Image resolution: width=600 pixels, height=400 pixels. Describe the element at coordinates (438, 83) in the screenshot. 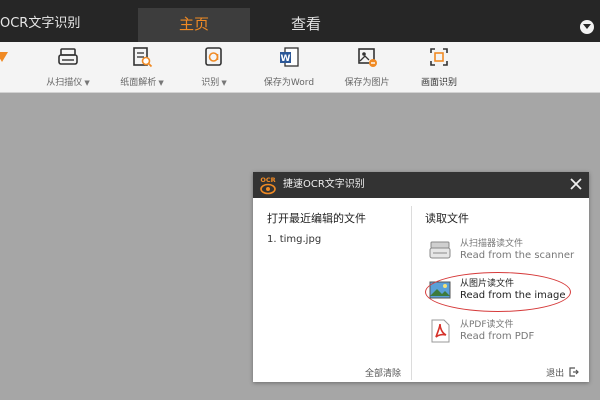

I see `toolbar-label: 画面识别` at that location.